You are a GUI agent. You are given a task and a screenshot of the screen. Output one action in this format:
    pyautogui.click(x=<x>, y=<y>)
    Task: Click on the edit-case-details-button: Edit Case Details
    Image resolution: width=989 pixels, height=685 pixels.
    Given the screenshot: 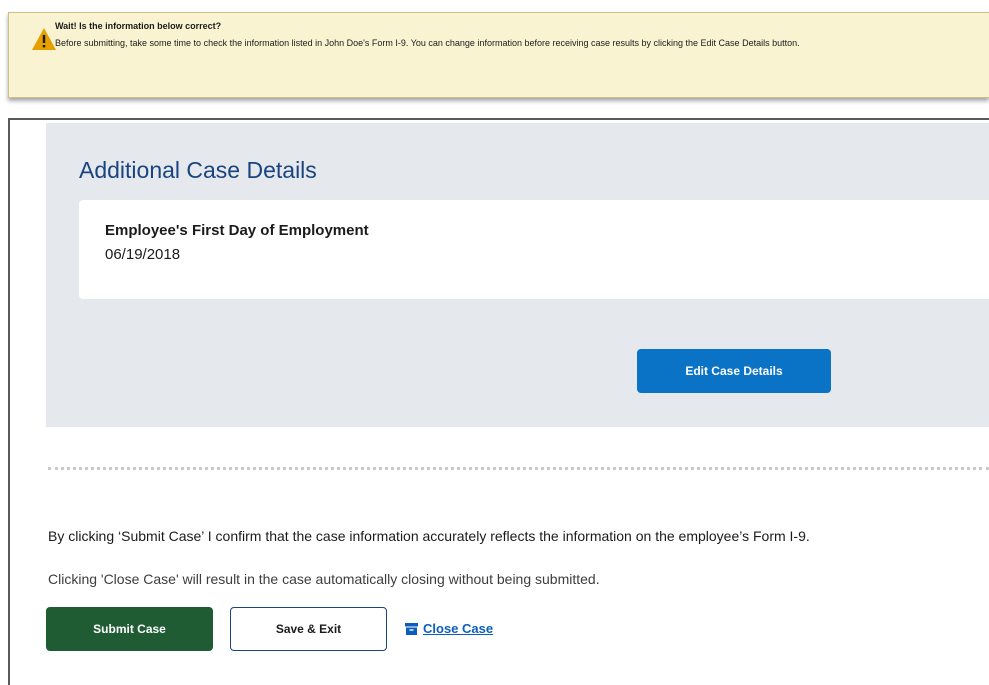 What is the action you would take?
    pyautogui.click(x=734, y=371)
    